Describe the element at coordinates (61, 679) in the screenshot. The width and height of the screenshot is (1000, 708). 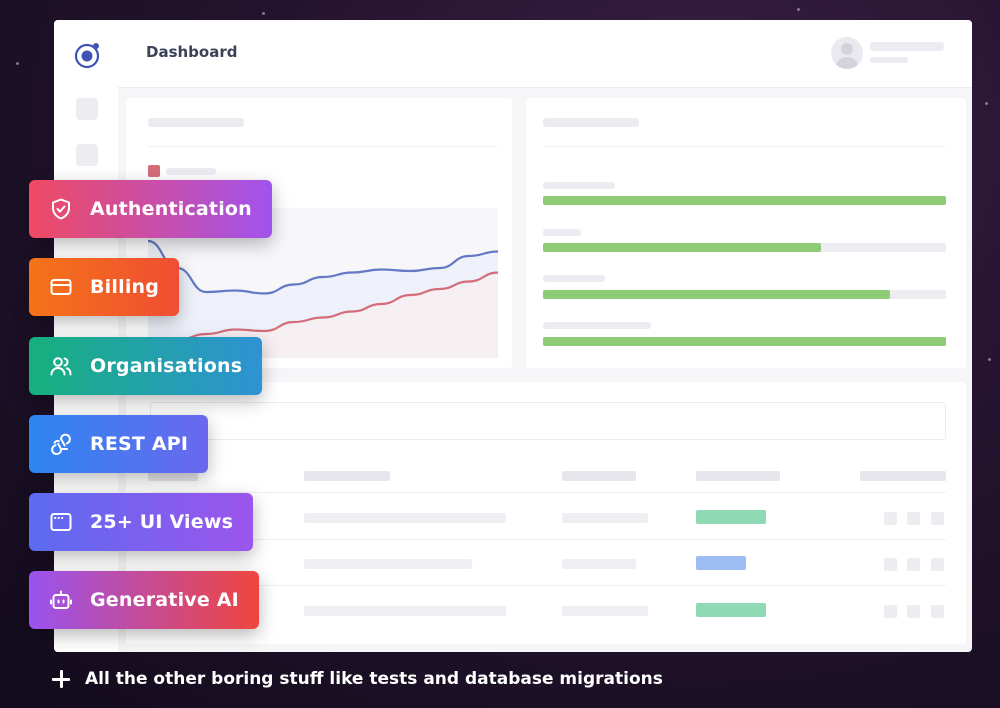
I see `plus-icon` at that location.